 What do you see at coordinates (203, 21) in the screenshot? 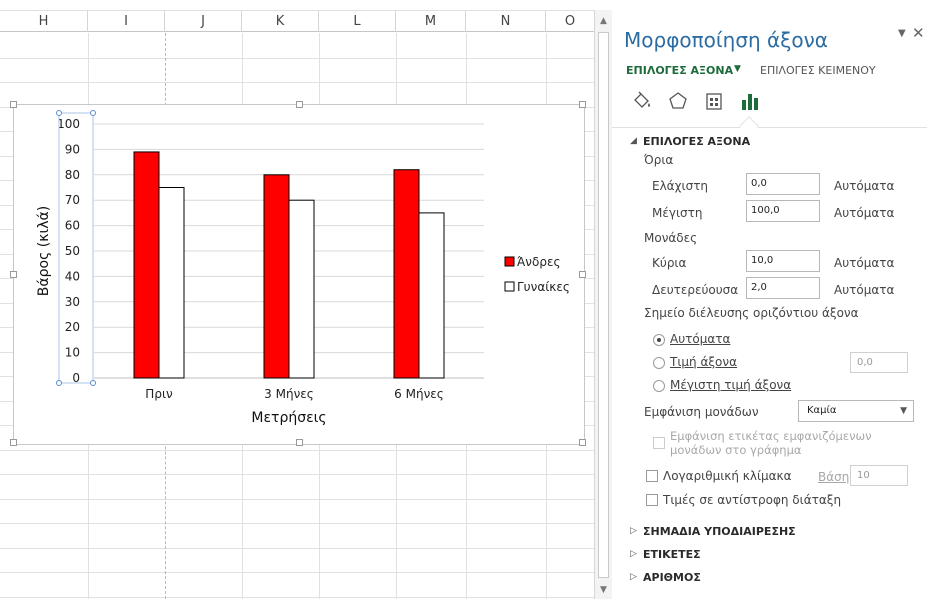
I see `column-header-j: J` at bounding box center [203, 21].